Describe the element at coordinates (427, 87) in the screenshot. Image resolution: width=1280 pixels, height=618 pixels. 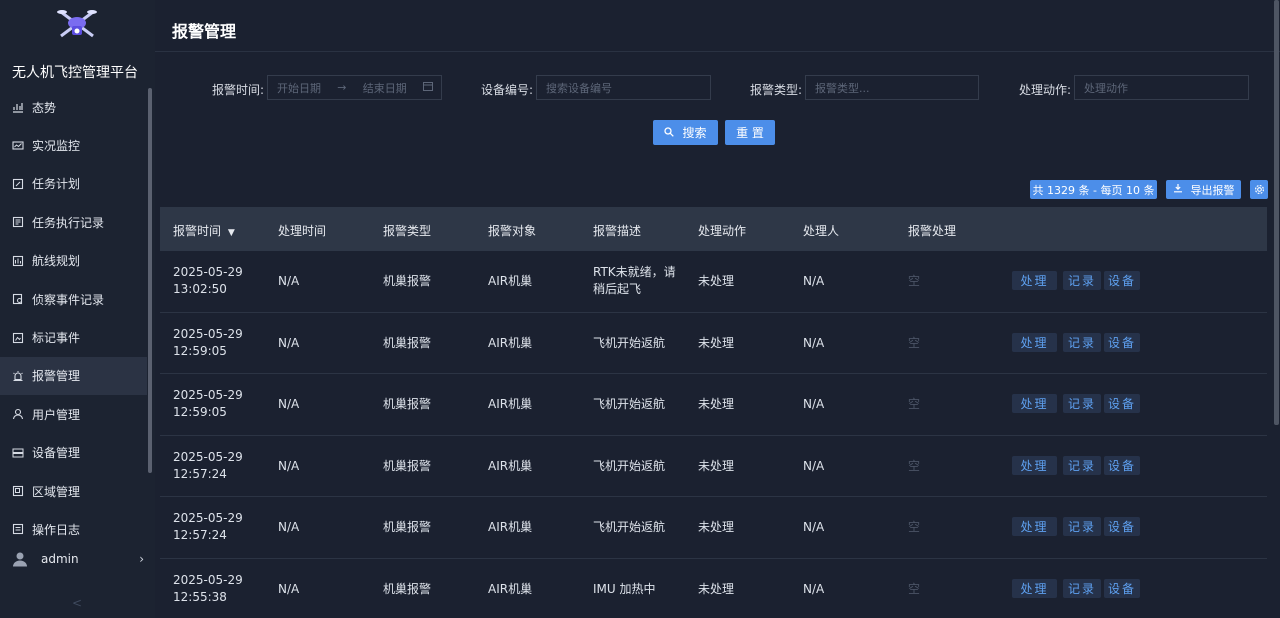
I see `calendar-icon` at that location.